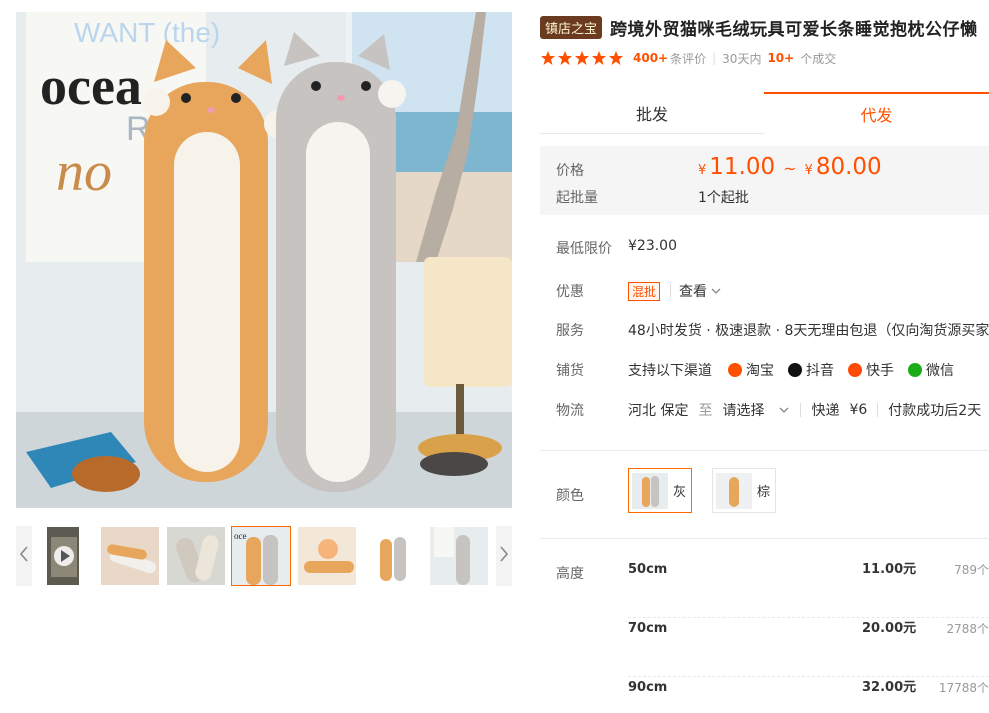  I want to click on rating-stars, so click(582, 58).